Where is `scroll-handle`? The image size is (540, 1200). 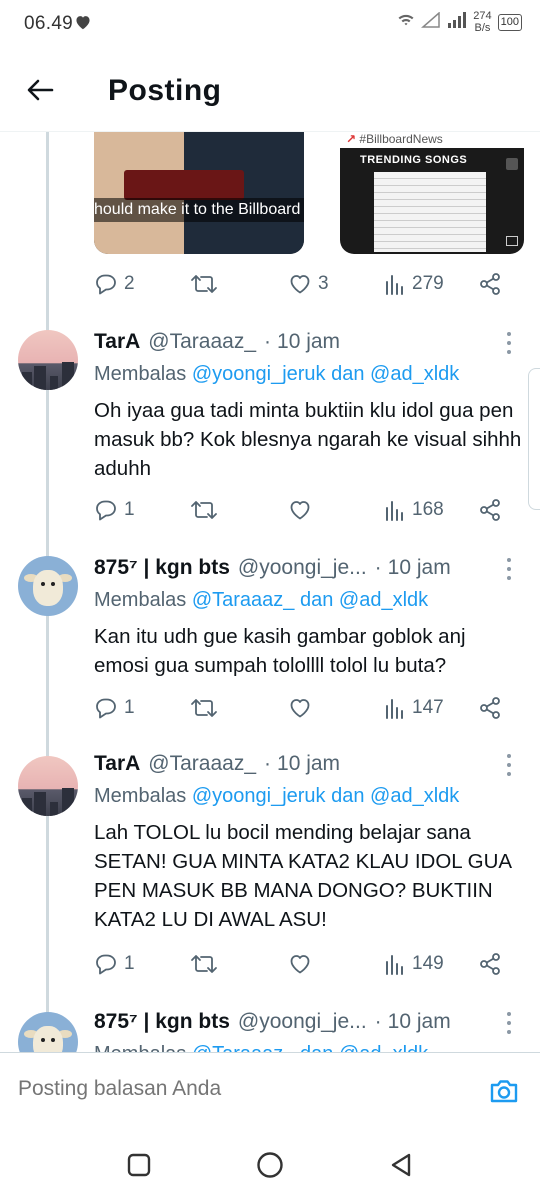
scroll-handle is located at coordinates (534, 439).